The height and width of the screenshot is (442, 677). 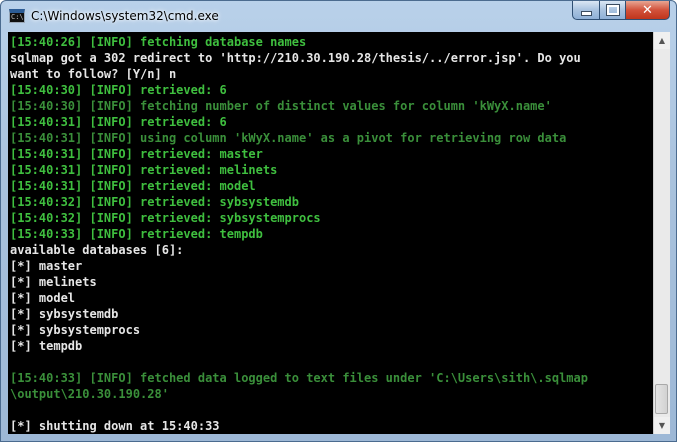 I want to click on console-line: [15:40:31] [INFO] retrieved: master, so click(x=136, y=154).